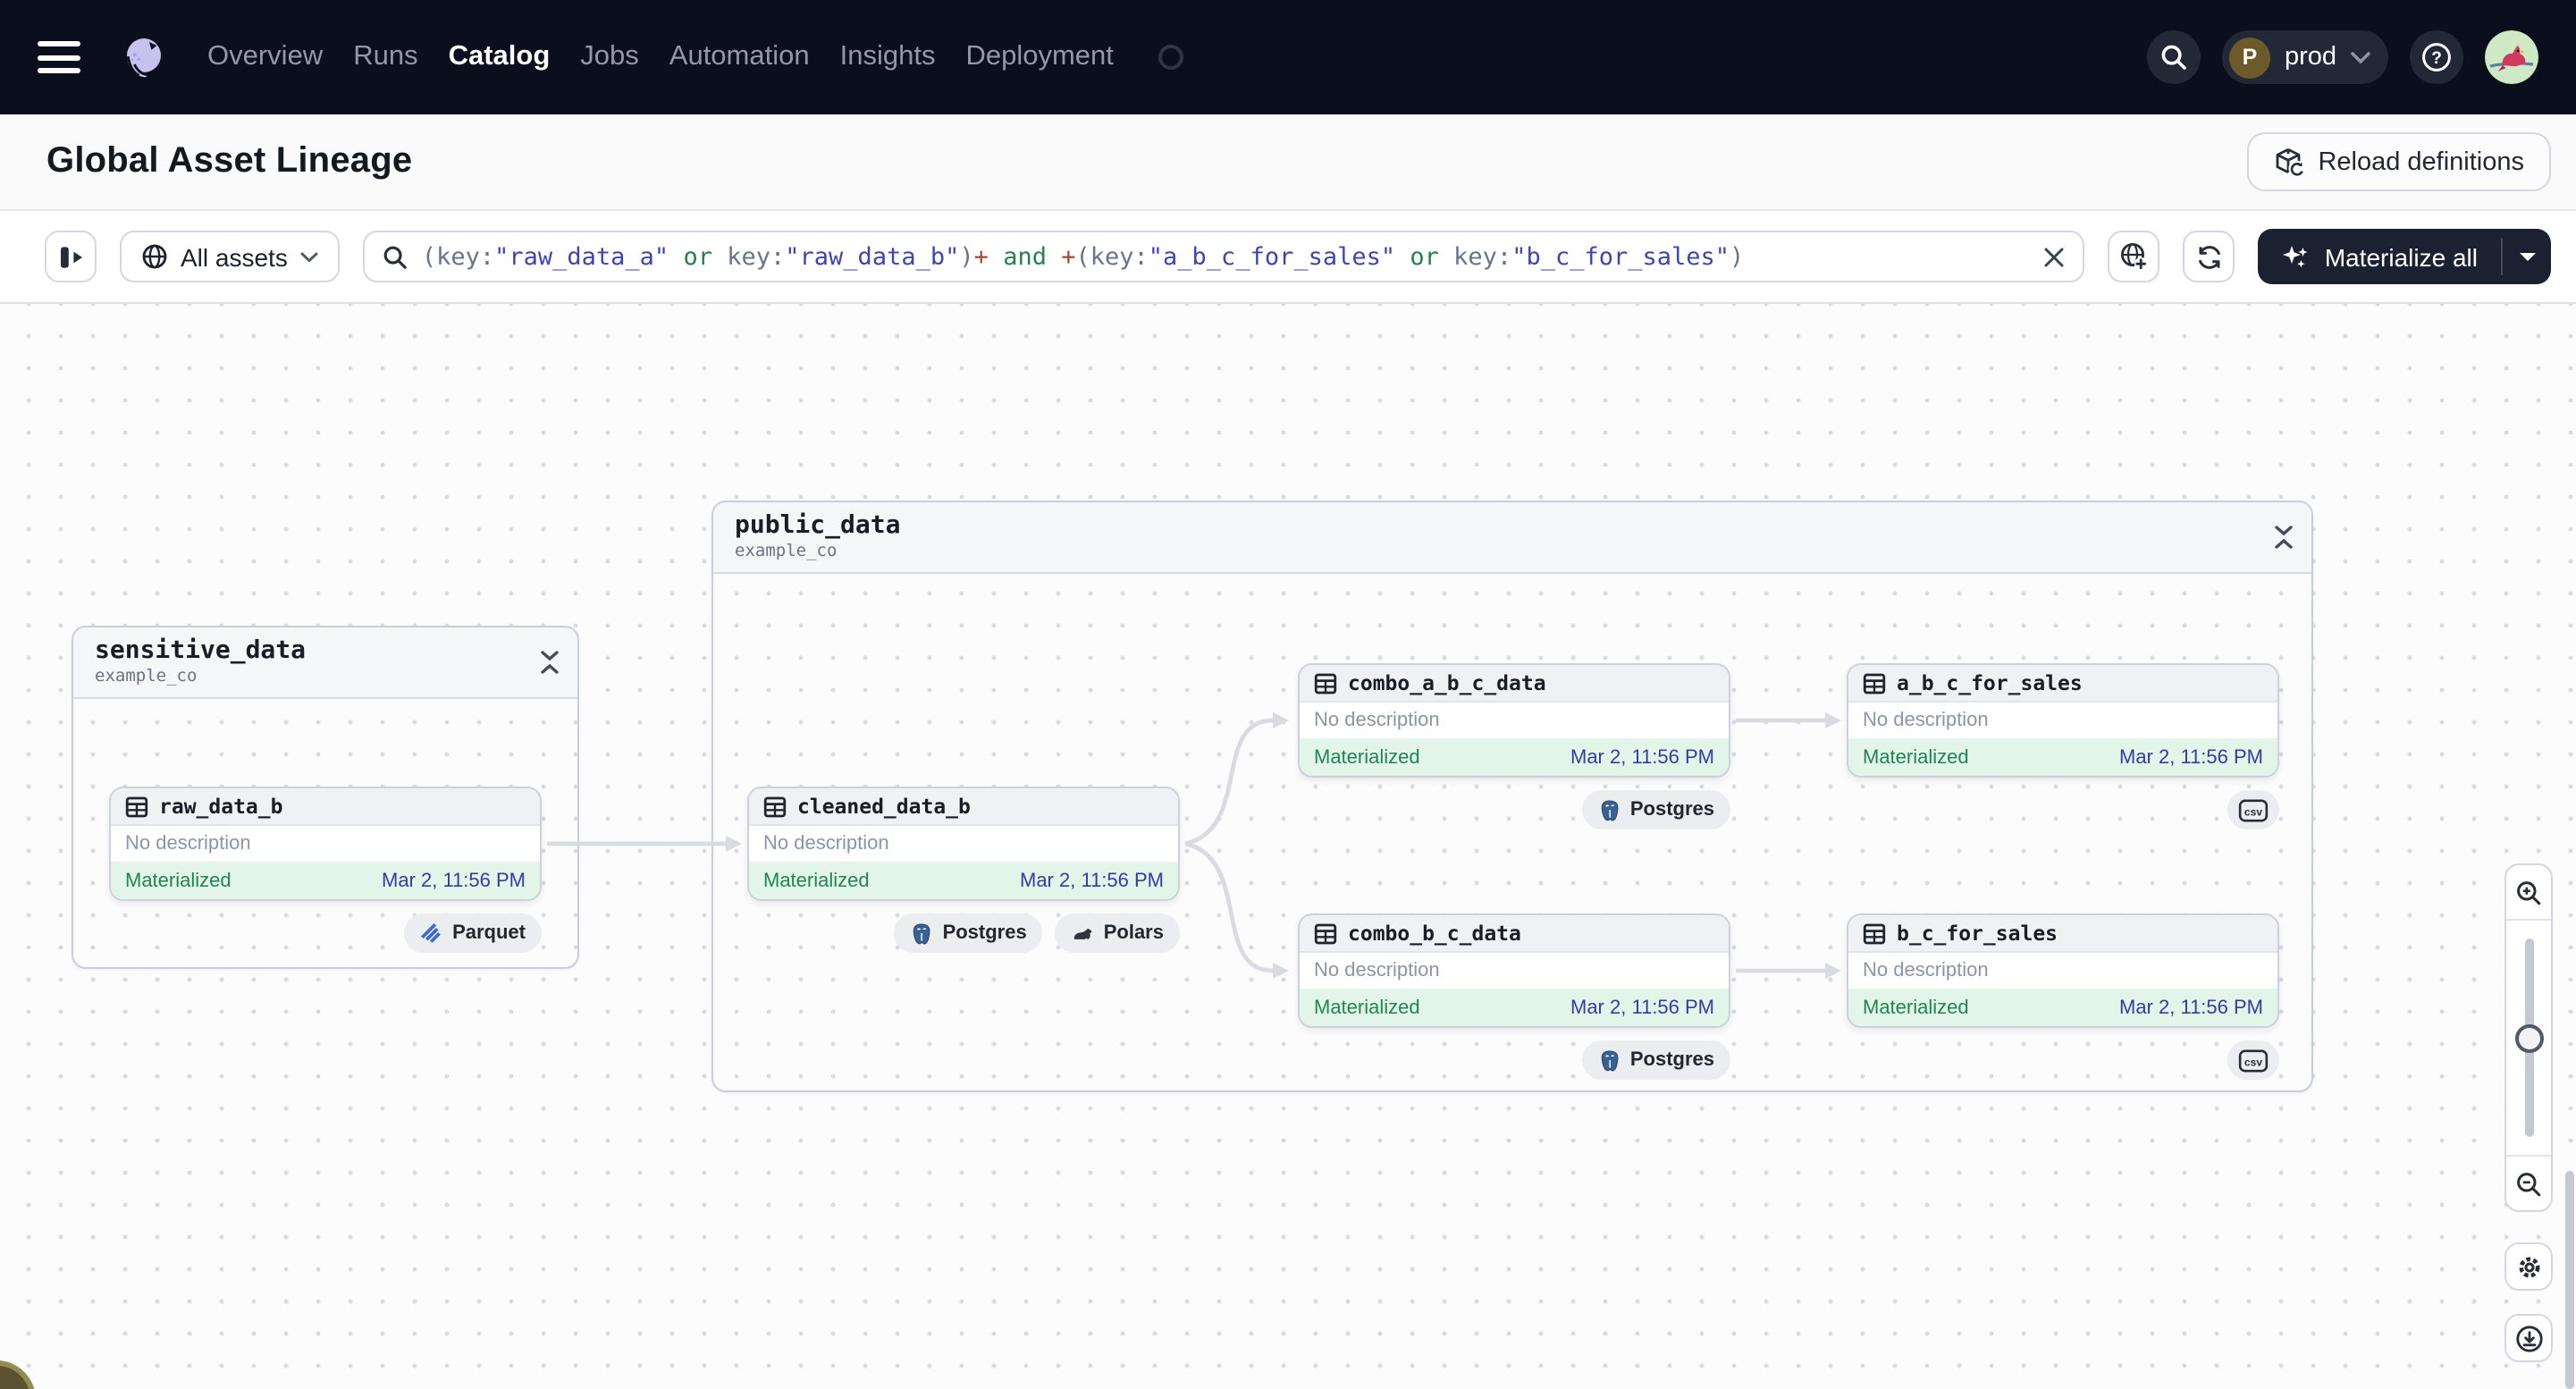 This screenshot has height=1389, width=2576. I want to click on asset-name: b_c_for_sales, so click(1978, 933).